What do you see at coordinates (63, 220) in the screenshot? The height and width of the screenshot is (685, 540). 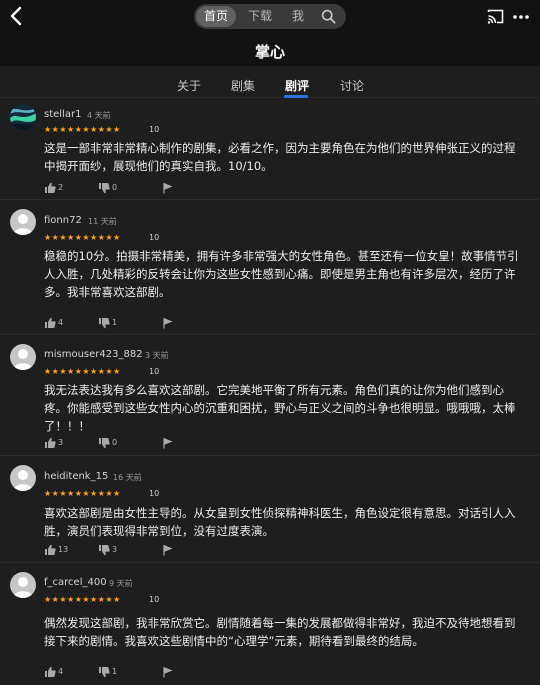 I see `review-username: fionn72` at bounding box center [63, 220].